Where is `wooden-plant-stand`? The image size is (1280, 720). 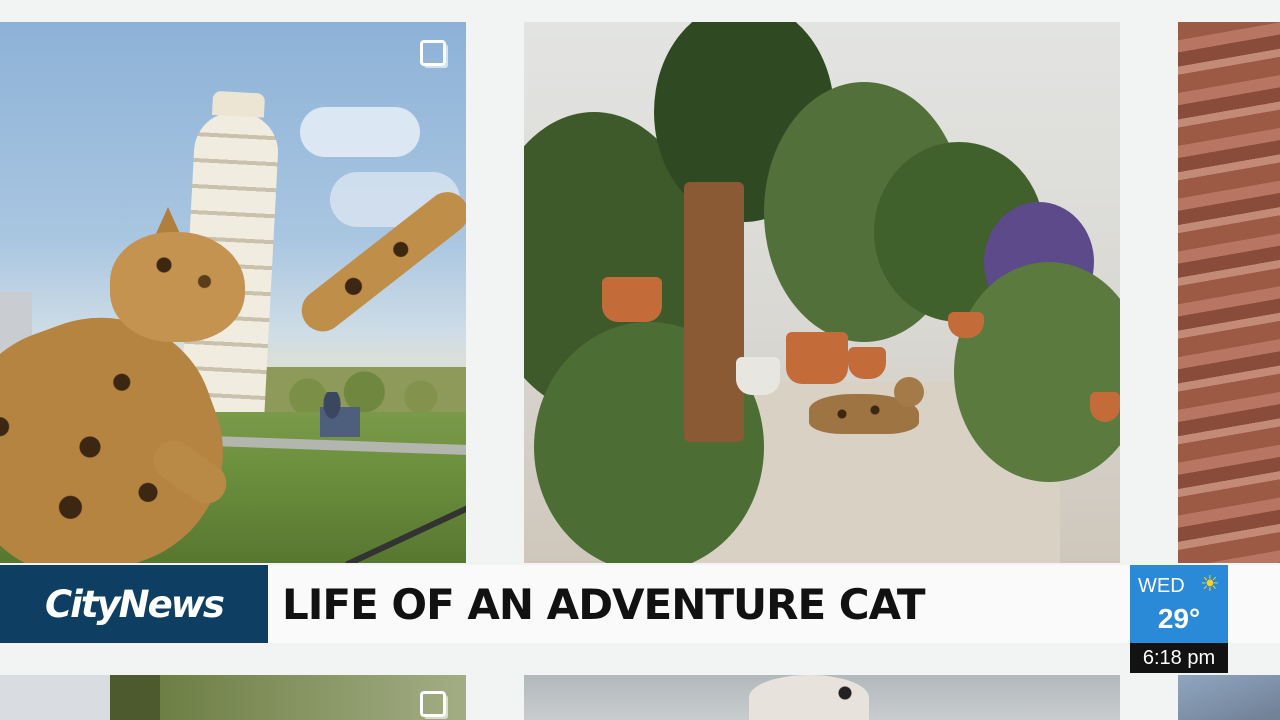
wooden-plant-stand is located at coordinates (714, 312).